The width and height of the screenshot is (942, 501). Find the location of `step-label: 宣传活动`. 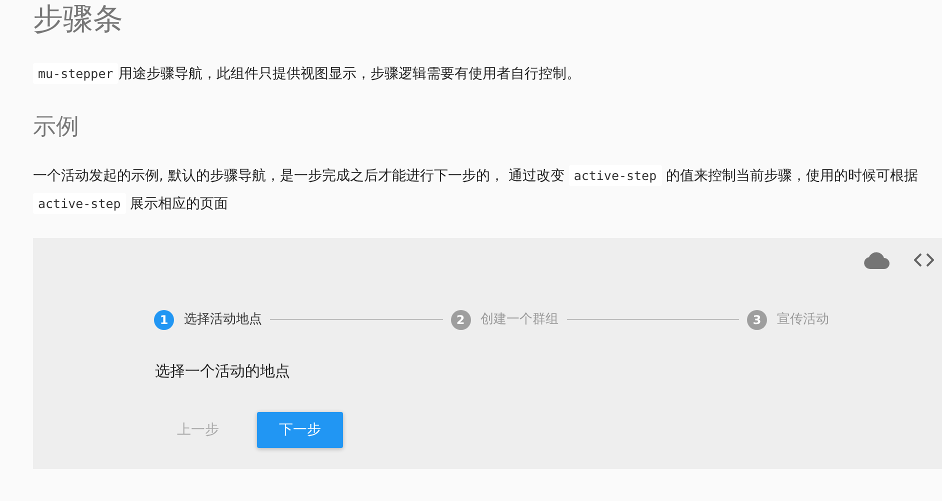

step-label: 宣传活动 is located at coordinates (803, 319).